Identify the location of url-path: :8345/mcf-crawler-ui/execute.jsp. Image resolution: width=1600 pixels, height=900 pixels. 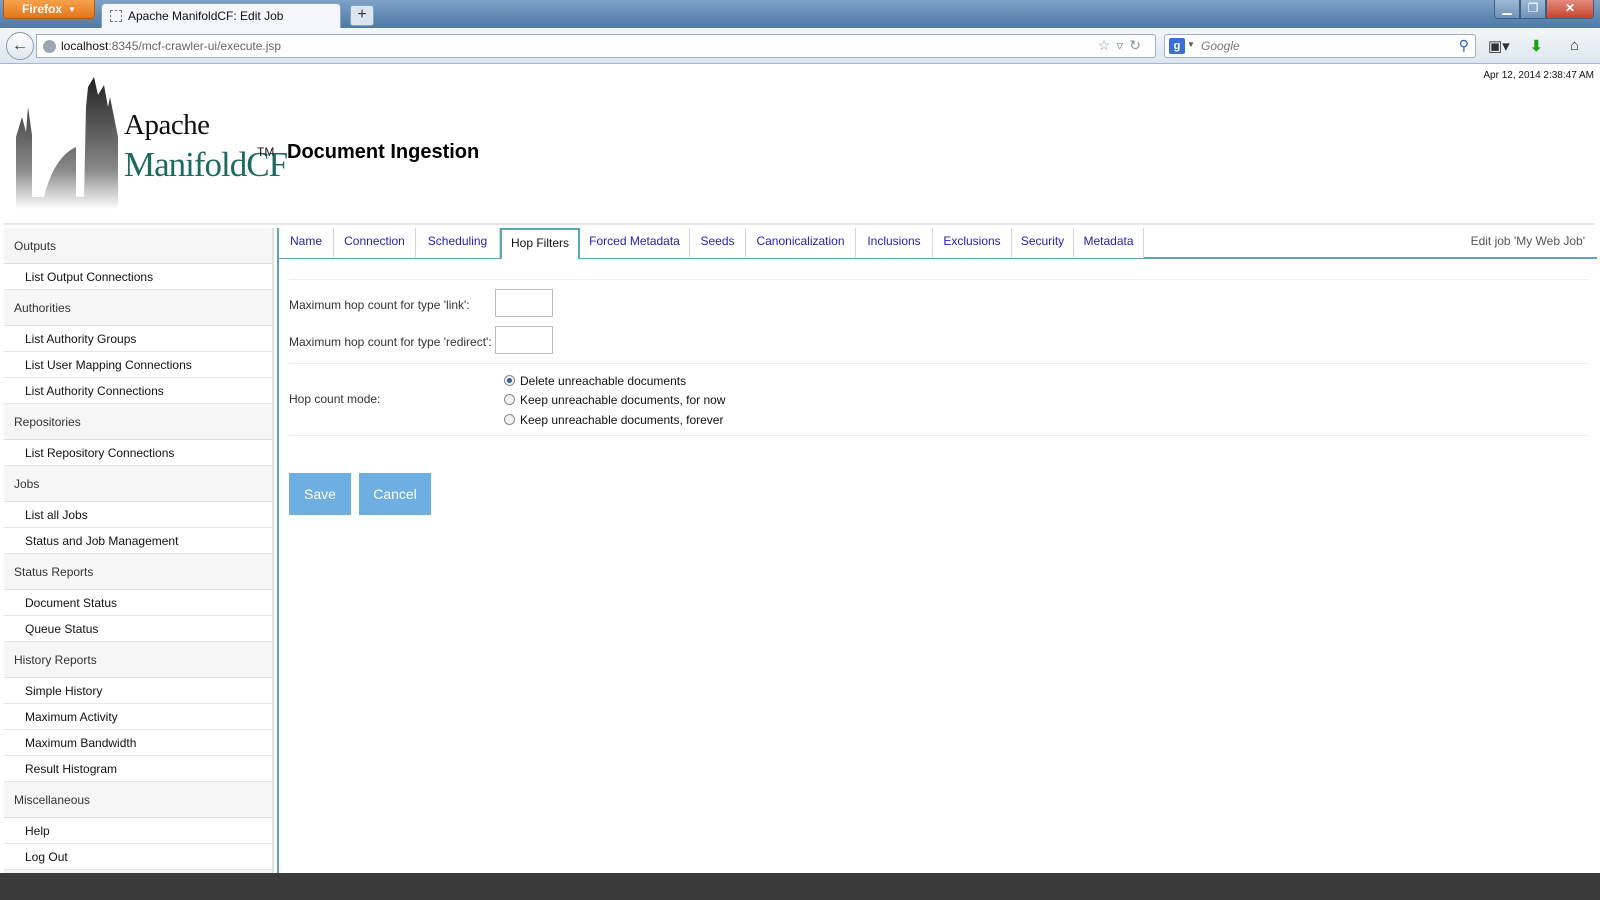
(195, 46).